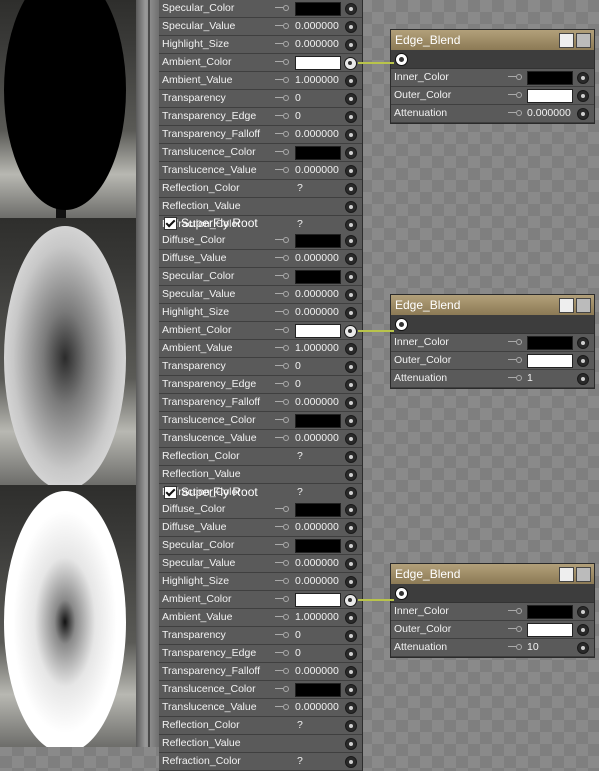 Image resolution: width=599 pixels, height=771 pixels. What do you see at coordinates (533, 647) in the screenshot?
I see `param-value: 10` at bounding box center [533, 647].